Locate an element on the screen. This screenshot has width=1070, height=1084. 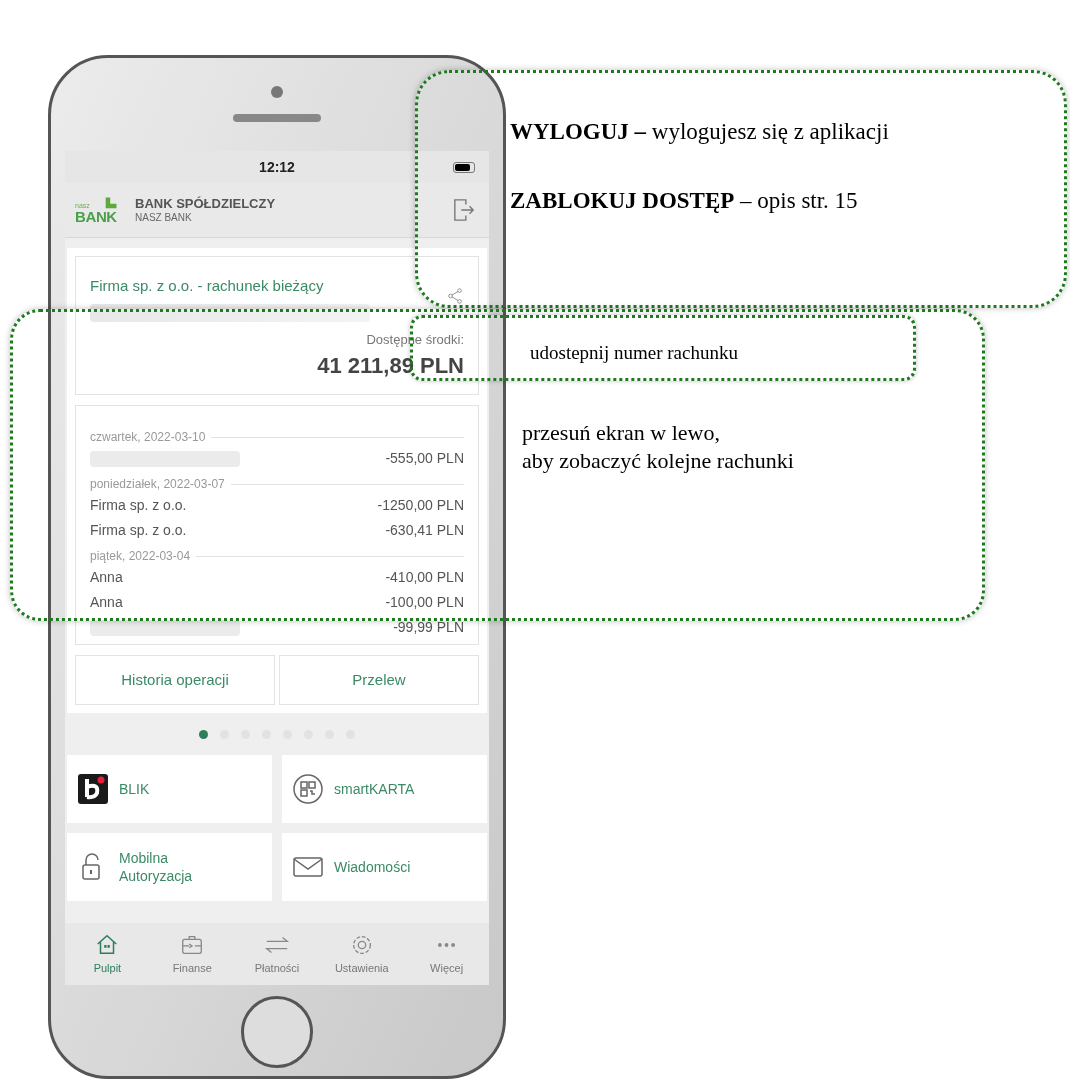
transaction-date: poniedziałek, 2022-03-07 is located at coordinates (157, 484).